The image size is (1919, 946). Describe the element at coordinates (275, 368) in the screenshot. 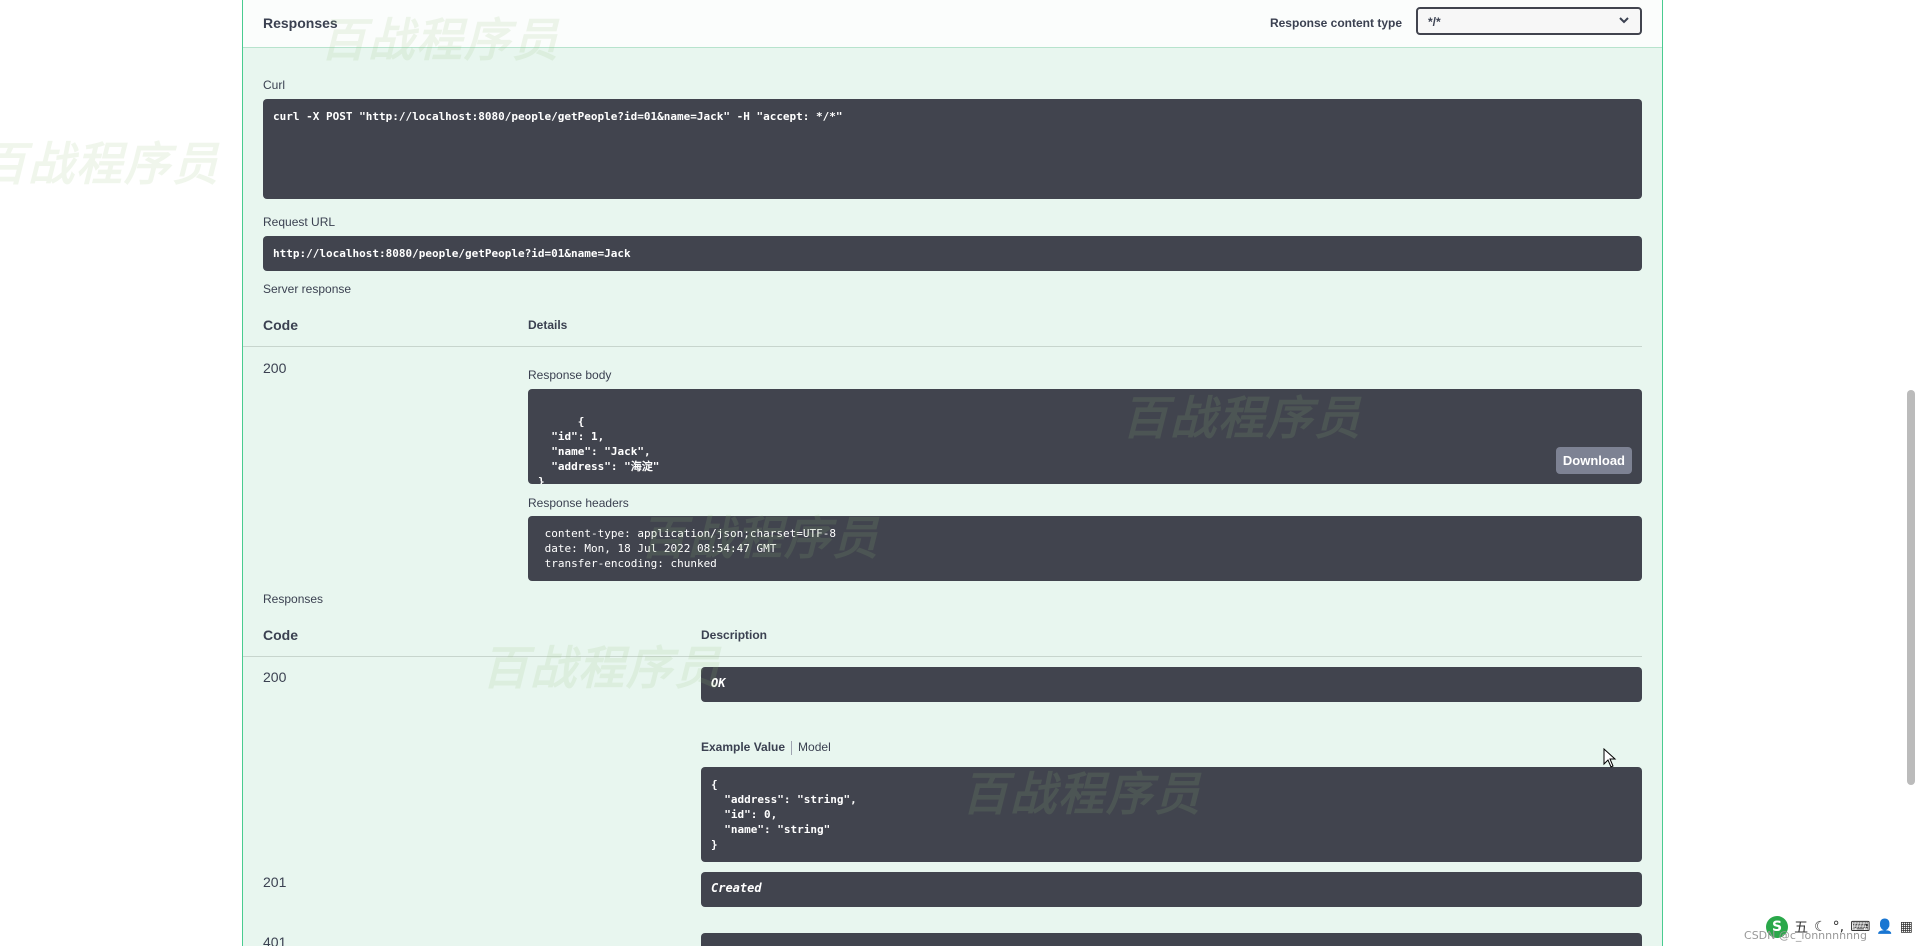

I see `server-response-code: 200` at that location.